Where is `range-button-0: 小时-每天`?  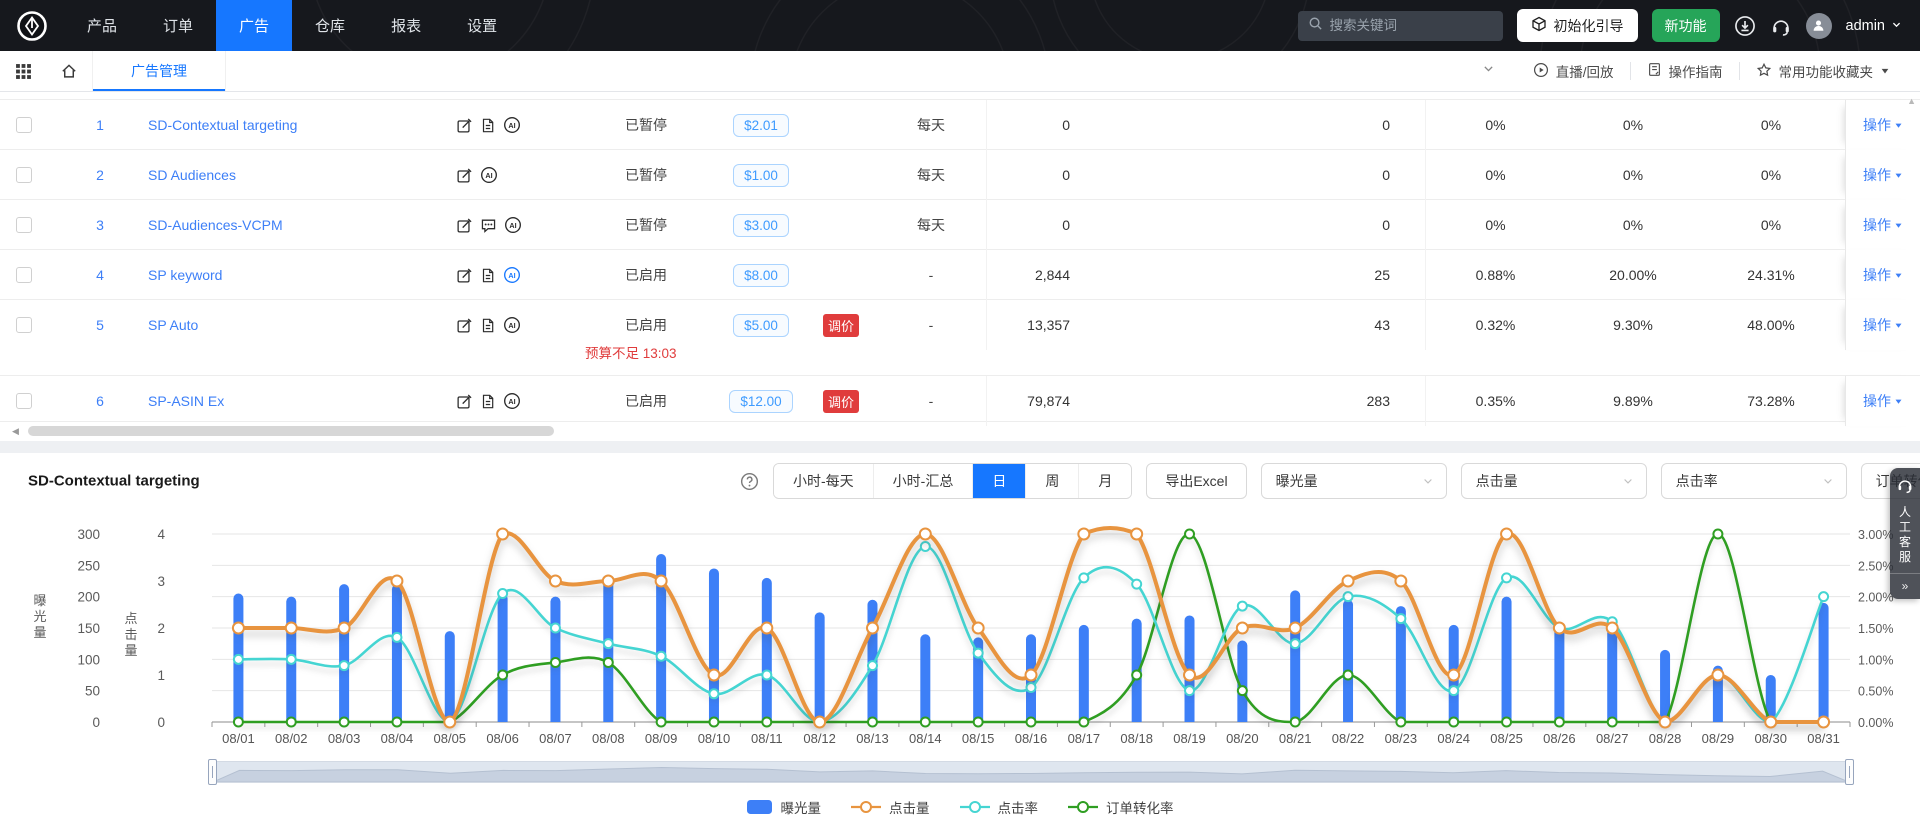 range-button-0: 小时-每天 is located at coordinates (823, 481).